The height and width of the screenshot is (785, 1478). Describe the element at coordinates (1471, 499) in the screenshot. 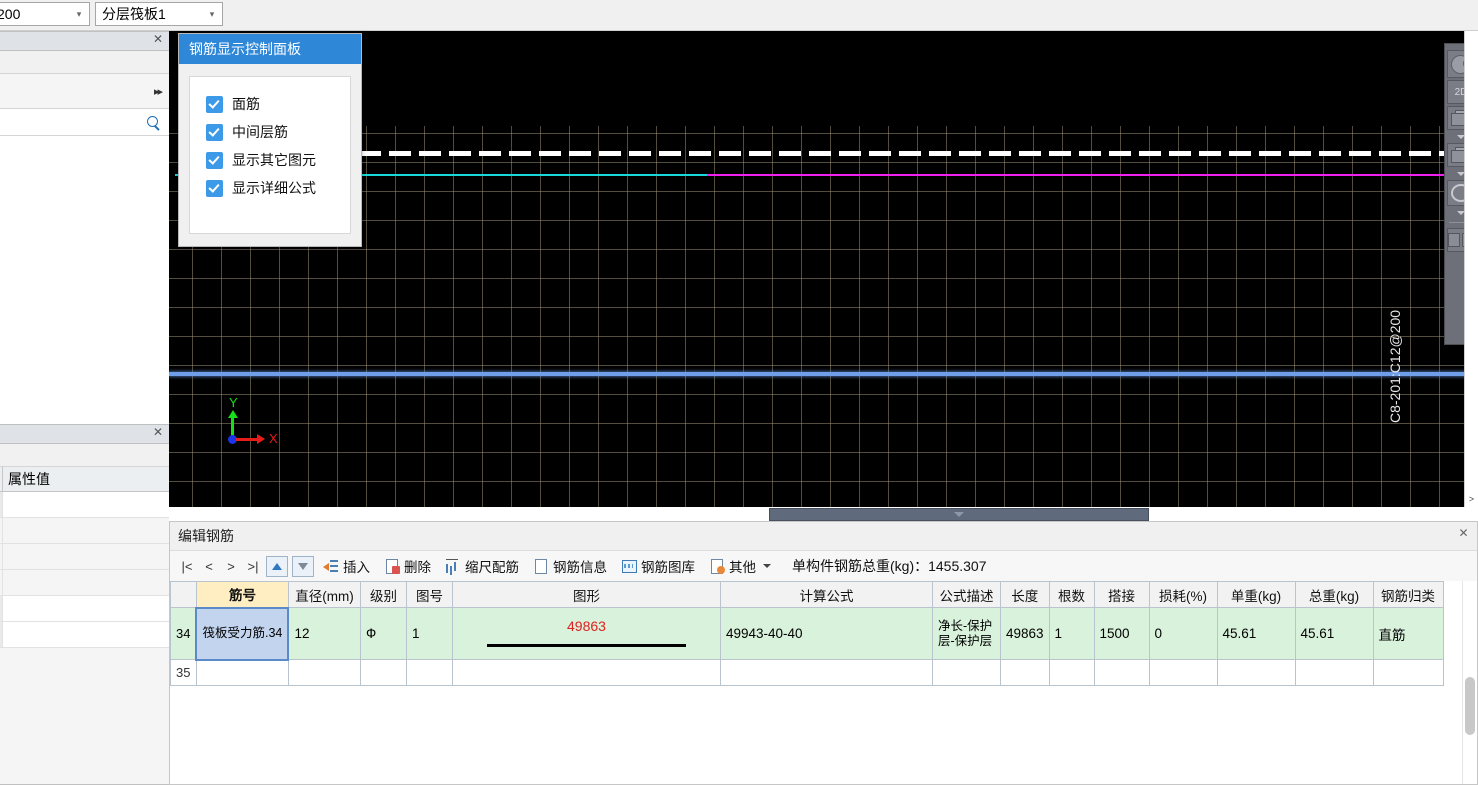

I see `cad-scroll-right-arrow-icon: >` at that location.